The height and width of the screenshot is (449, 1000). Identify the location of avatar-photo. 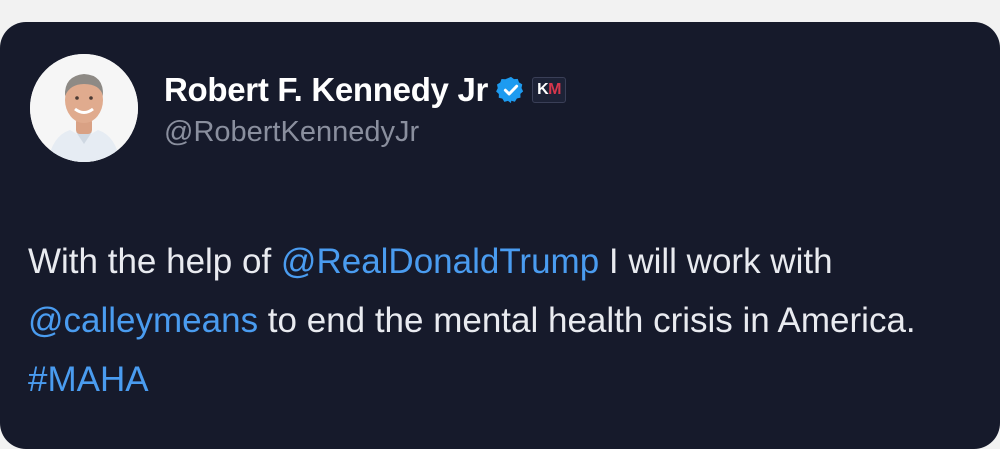
(84, 108).